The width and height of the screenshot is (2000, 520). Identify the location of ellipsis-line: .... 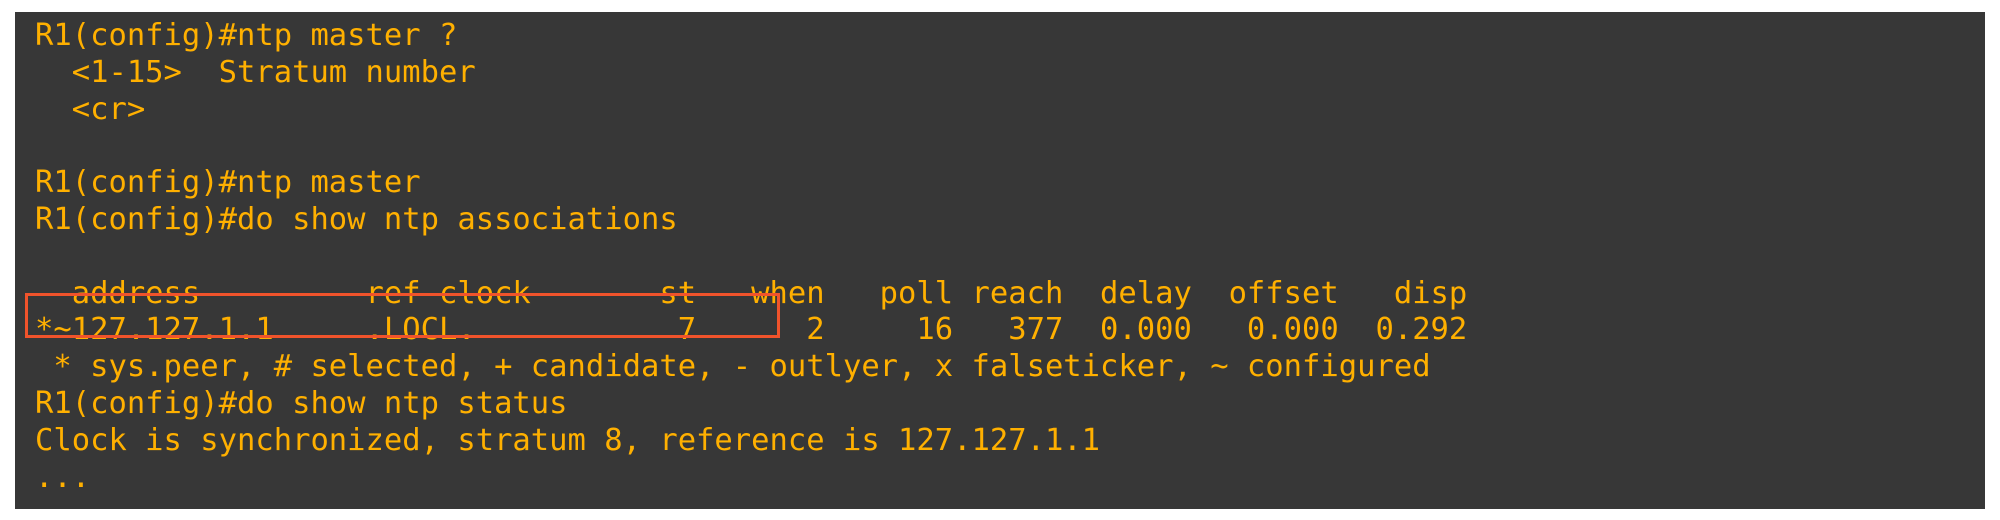
(63, 477).